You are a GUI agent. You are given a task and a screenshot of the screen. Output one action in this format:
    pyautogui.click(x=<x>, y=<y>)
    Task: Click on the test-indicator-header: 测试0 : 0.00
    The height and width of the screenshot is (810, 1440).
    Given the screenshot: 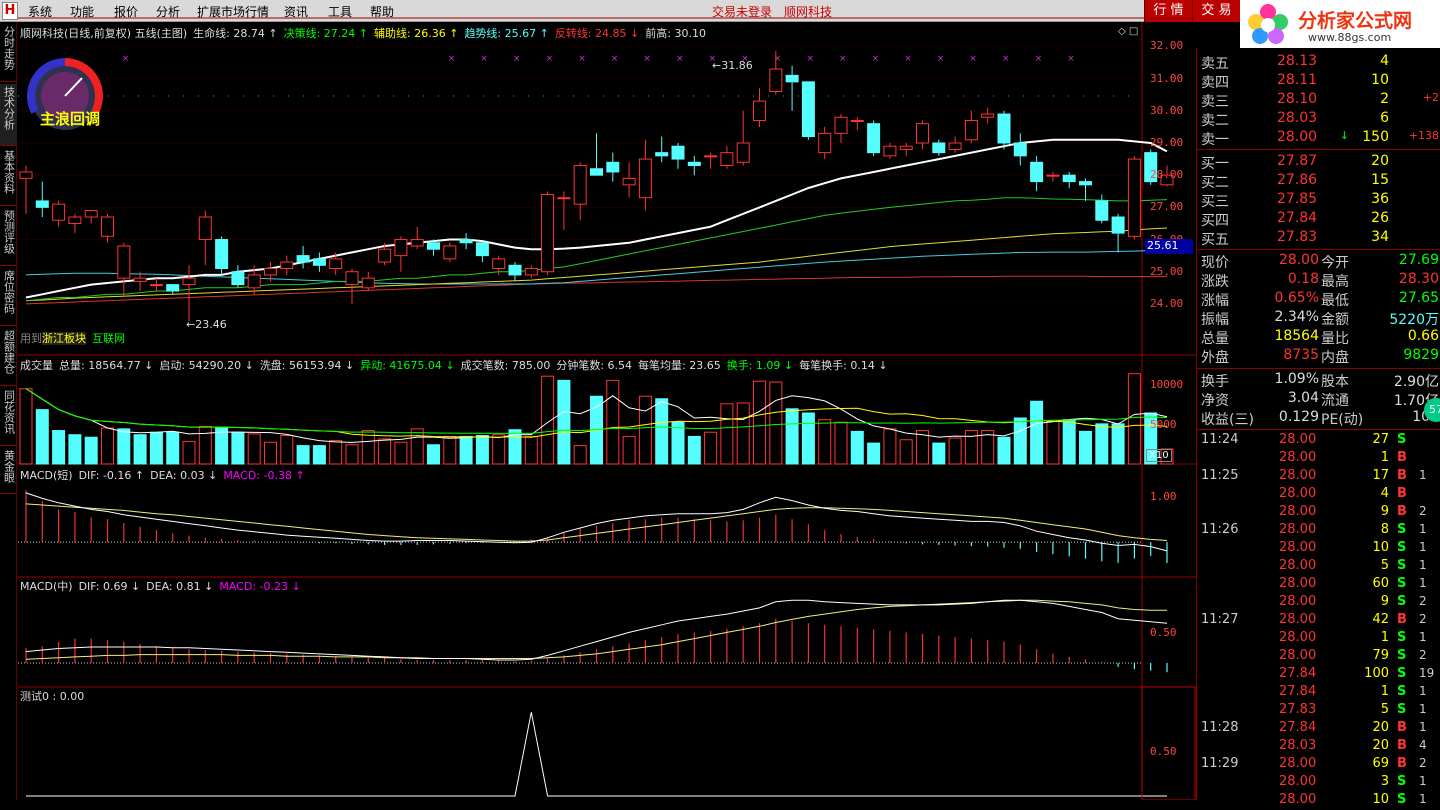 What is the action you would take?
    pyautogui.click(x=52, y=696)
    